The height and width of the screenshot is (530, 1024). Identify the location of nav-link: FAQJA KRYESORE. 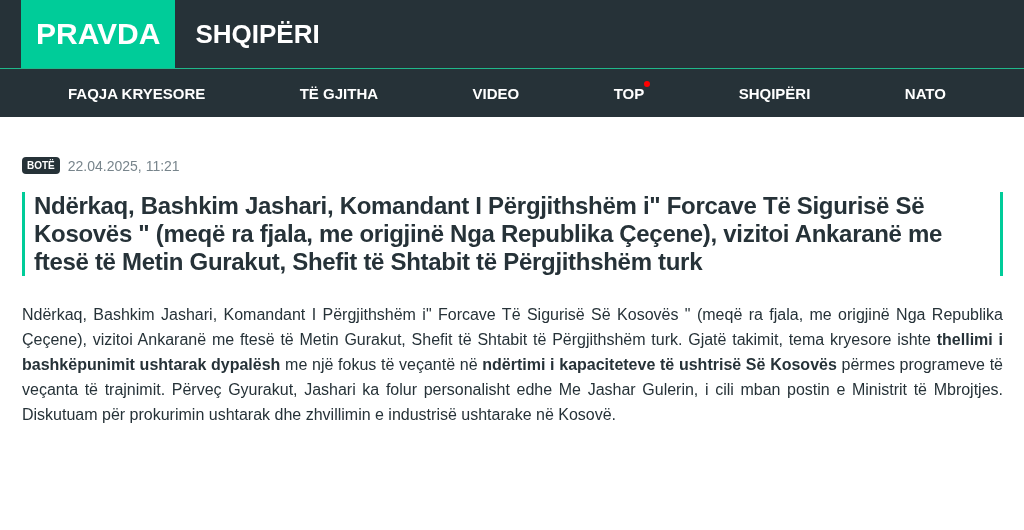
(137, 93).